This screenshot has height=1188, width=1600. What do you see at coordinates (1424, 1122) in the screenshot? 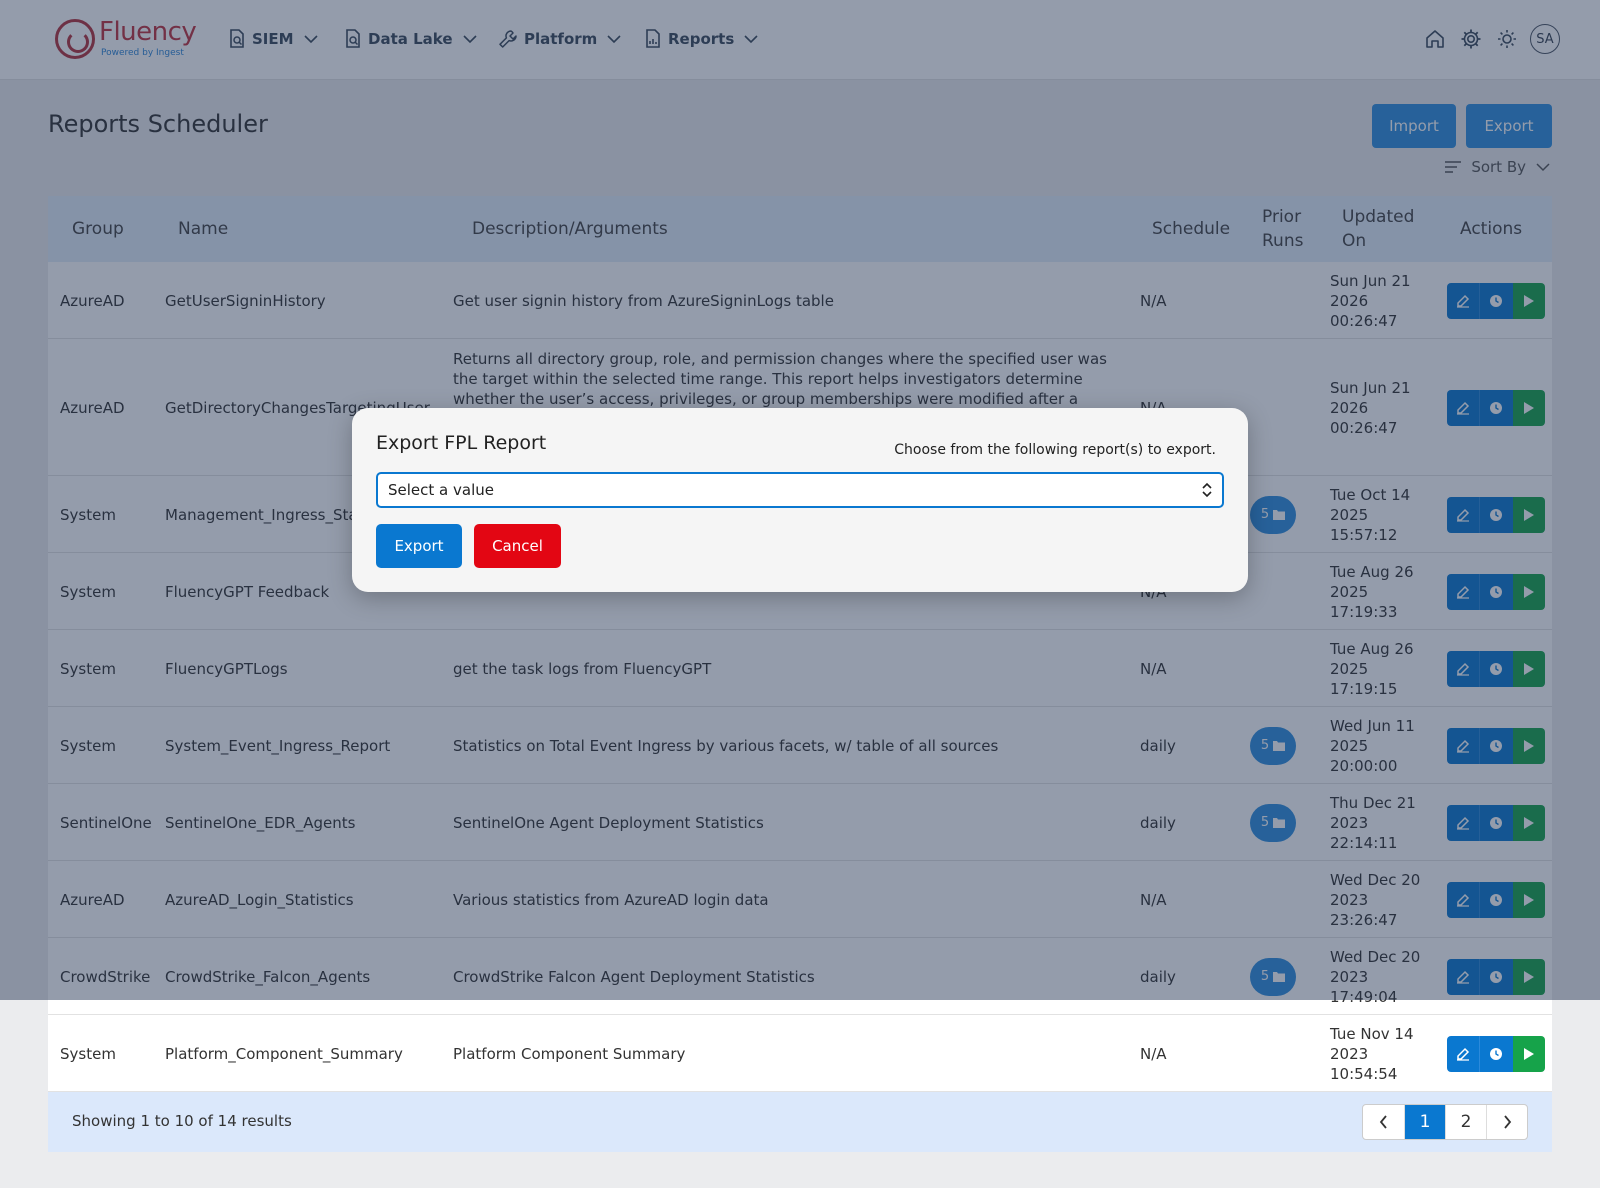
I see `page-button-1: 1` at bounding box center [1424, 1122].